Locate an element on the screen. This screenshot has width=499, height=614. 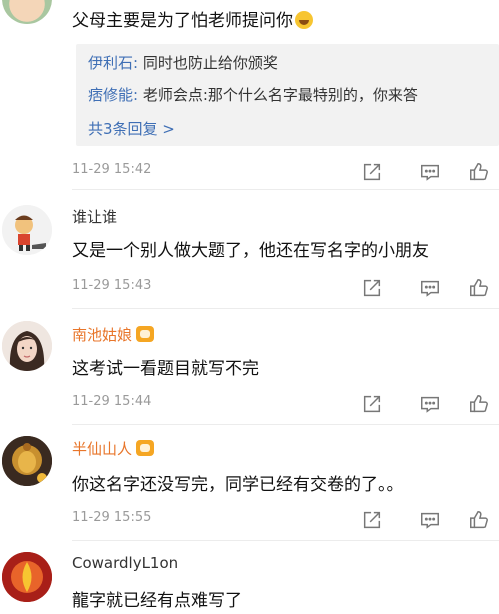
timestamp: 11-29 15:42 is located at coordinates (112, 169).